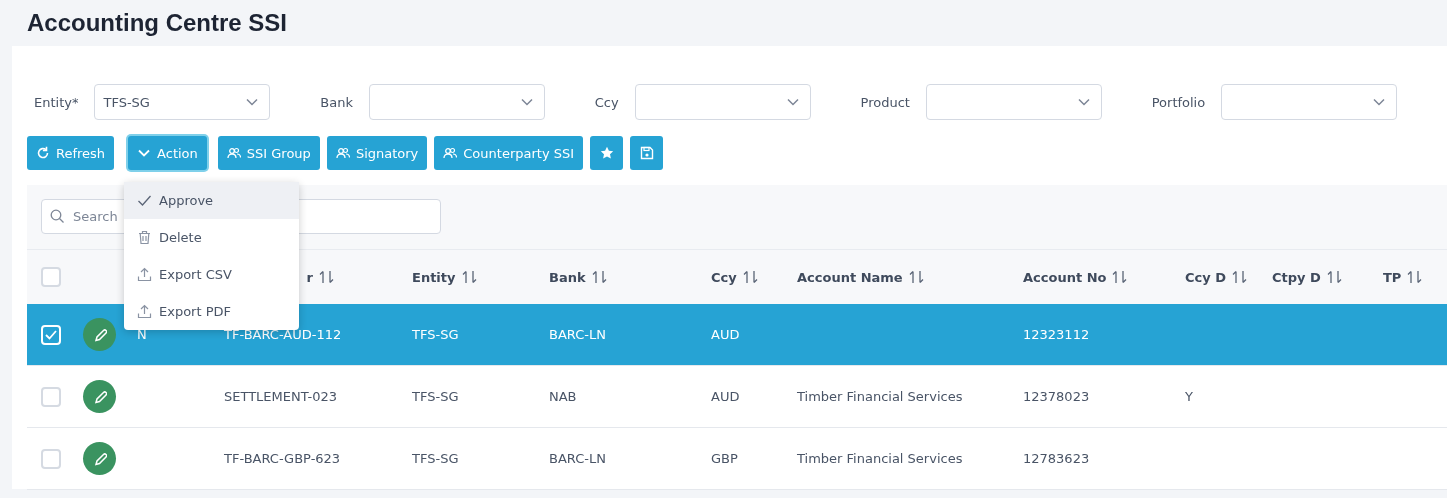 The width and height of the screenshot is (1447, 498). Describe the element at coordinates (606, 102) in the screenshot. I see `filter-label: Ccy` at that location.